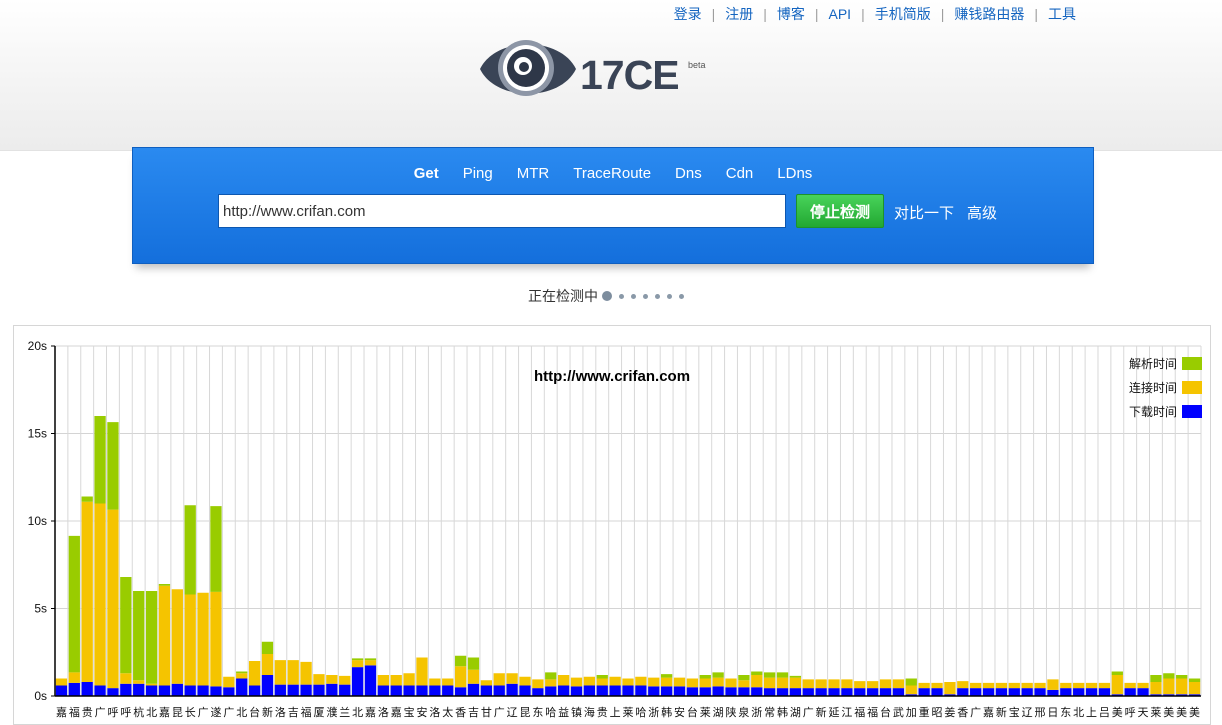  I want to click on x-tick-label: 重, so click(924, 712).